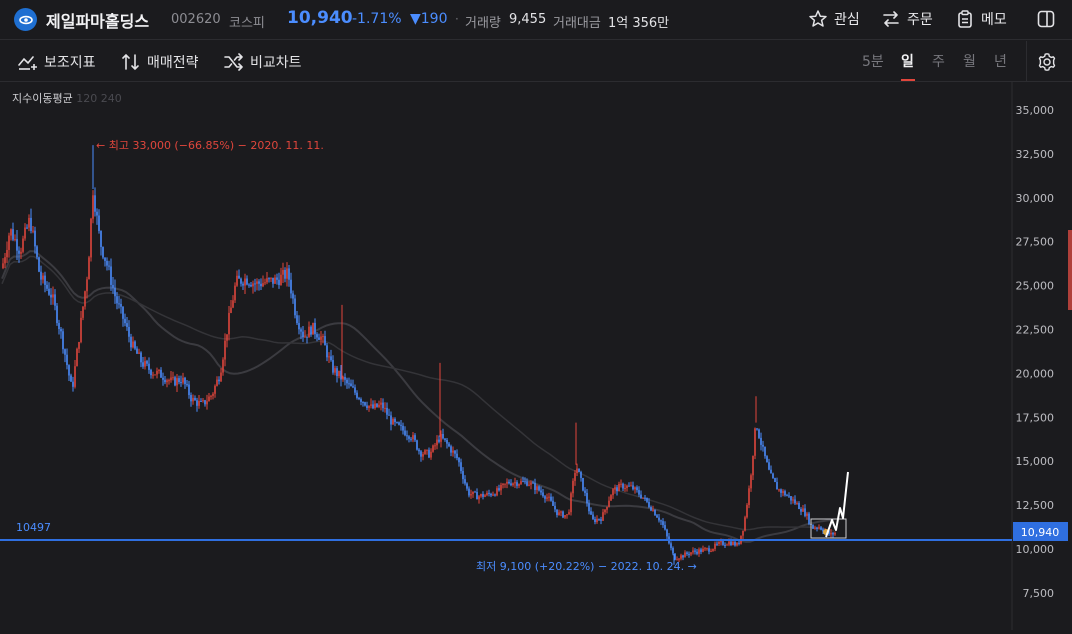 Image resolution: width=1072 pixels, height=634 pixels. I want to click on period-tab-month: 월, so click(969, 61).